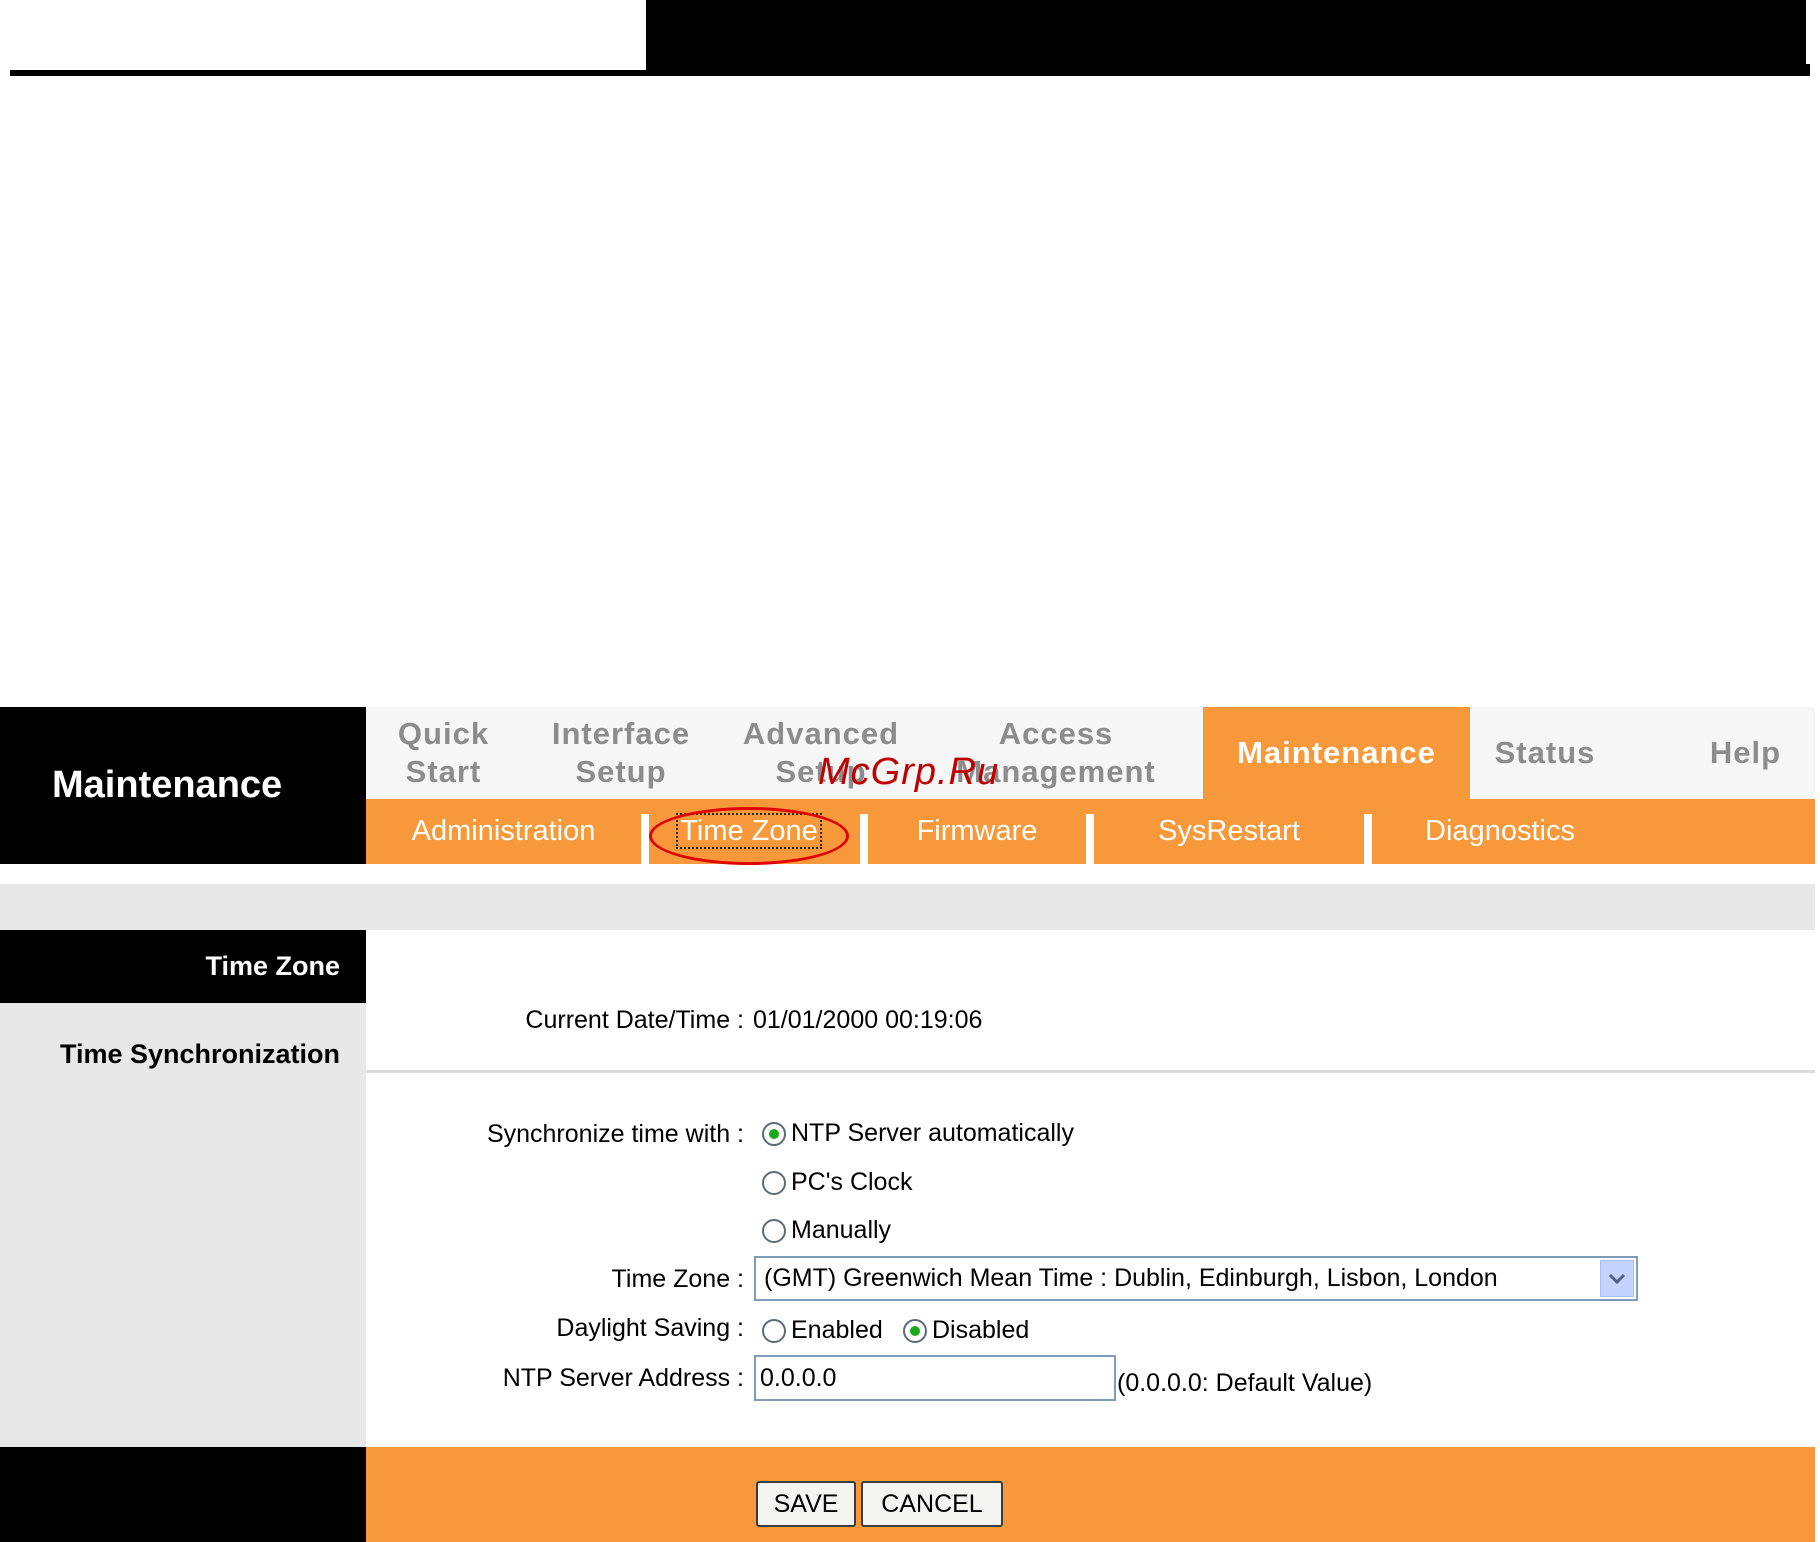  I want to click on divider, so click(1090, 1071).